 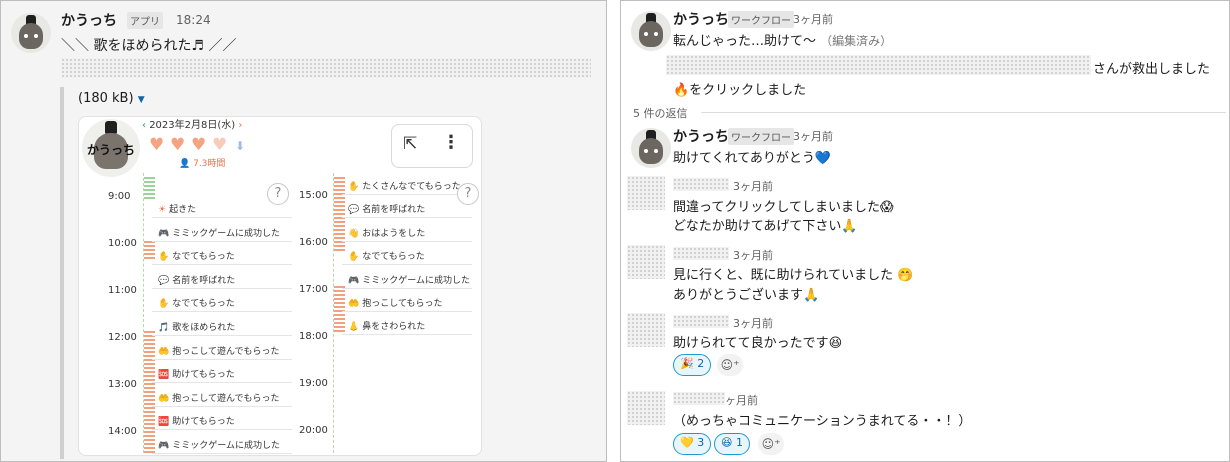 I want to click on reaction-heart: 💛 3, so click(x=692, y=444).